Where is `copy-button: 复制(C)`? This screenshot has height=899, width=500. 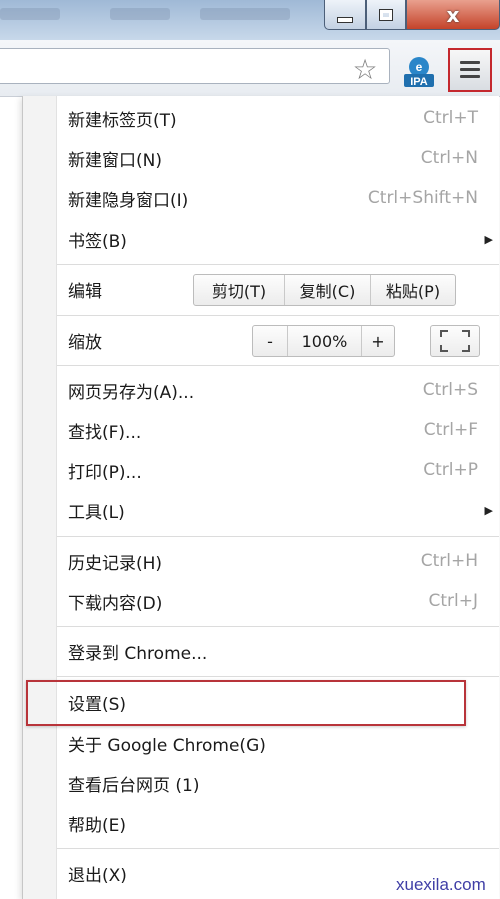
copy-button: 复制(C) is located at coordinates (327, 290).